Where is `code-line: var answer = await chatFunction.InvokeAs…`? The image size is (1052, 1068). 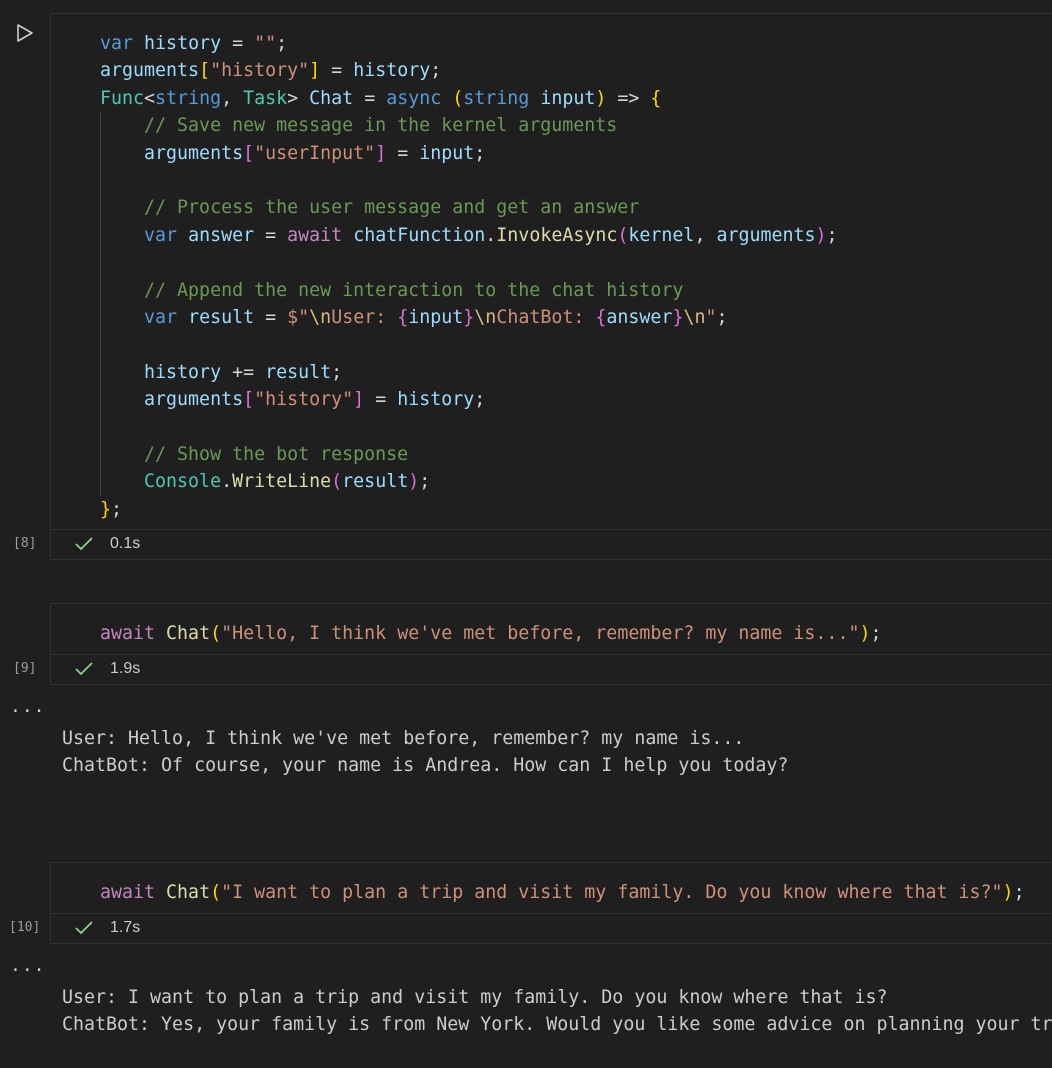 code-line: var answer = await chatFunction.InvokeAs… is located at coordinates (469, 235).